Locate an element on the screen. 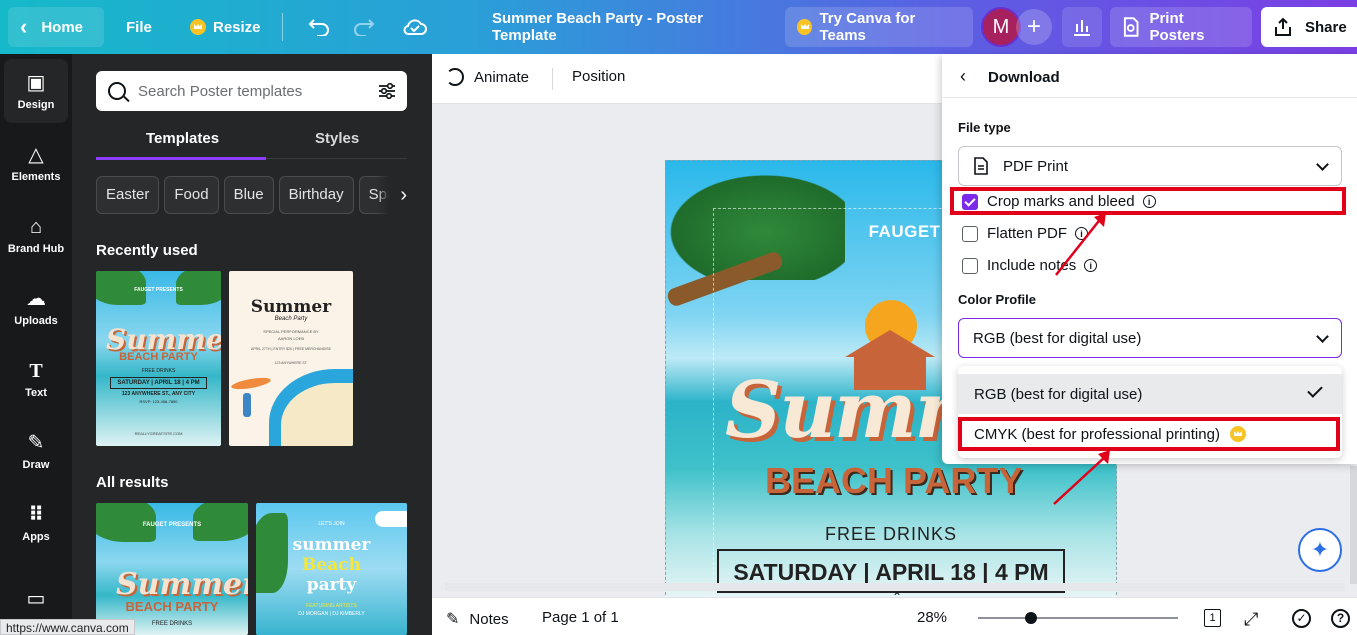 Image resolution: width=1357 pixels, height=635 pixels. pages-icon: 1 is located at coordinates (1212, 618).